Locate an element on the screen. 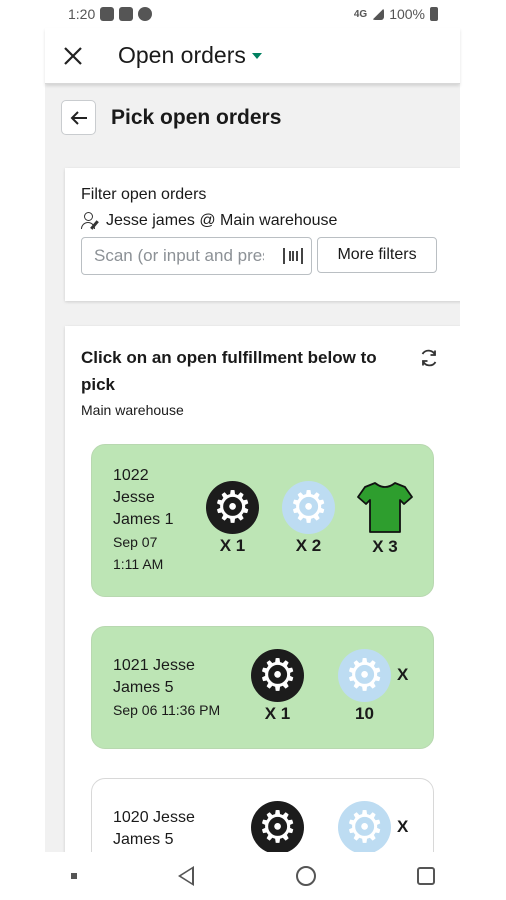  filter-user-label: Jesse james @ Main warehouse is located at coordinates (222, 220).